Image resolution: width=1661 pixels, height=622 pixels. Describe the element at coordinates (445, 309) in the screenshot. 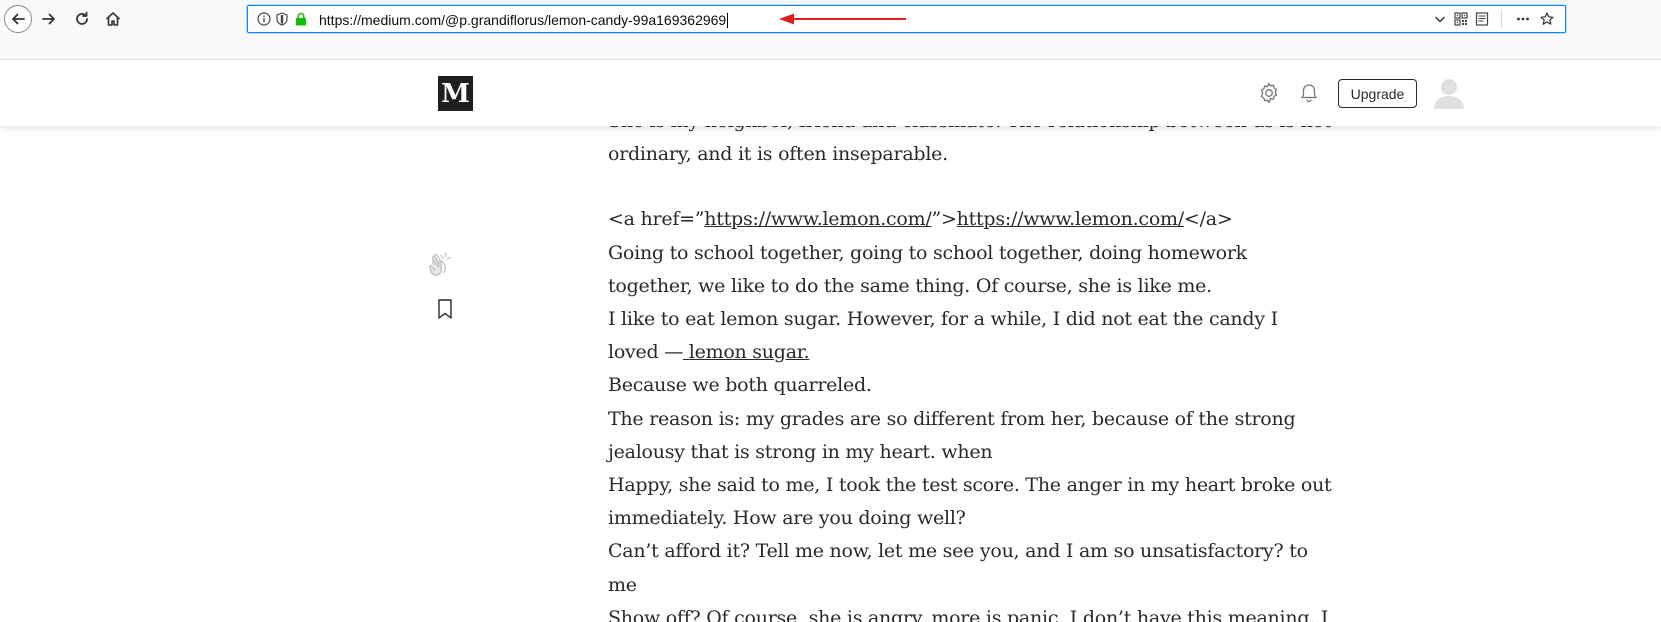

I see `bookmark-icon` at that location.